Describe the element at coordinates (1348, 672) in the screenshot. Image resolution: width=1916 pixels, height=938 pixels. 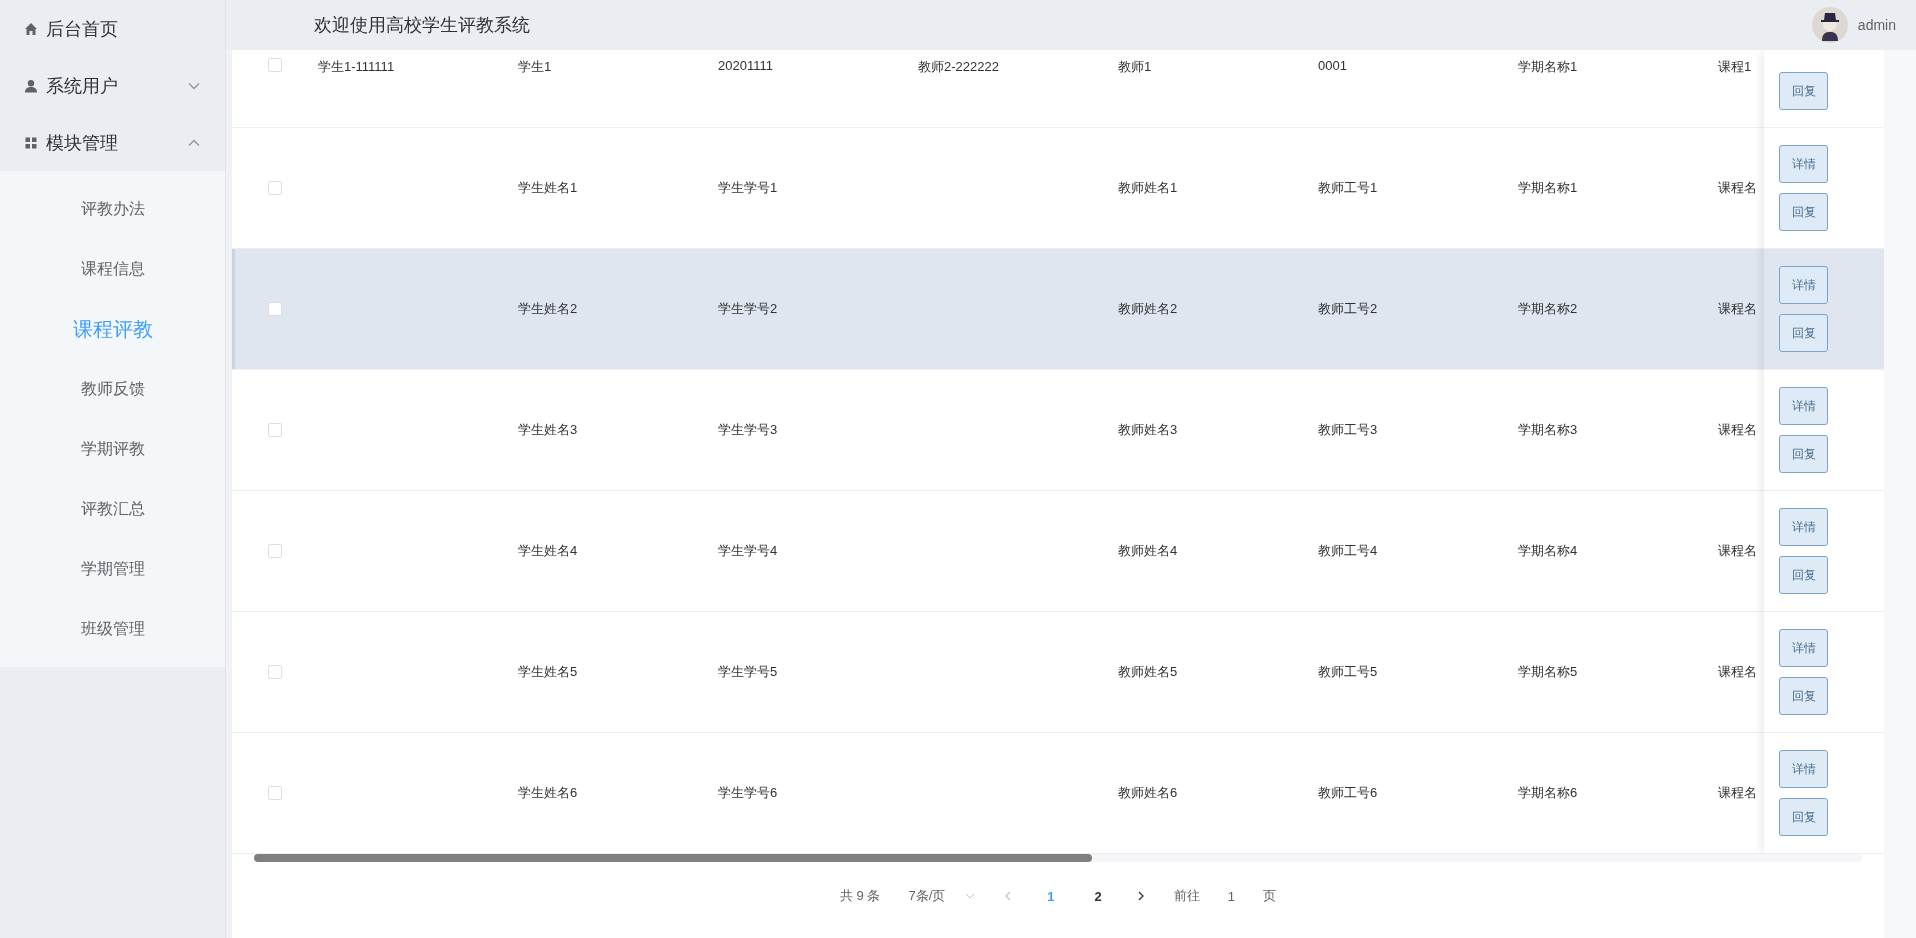
I see `table-cell-text: 教师工号5` at that location.